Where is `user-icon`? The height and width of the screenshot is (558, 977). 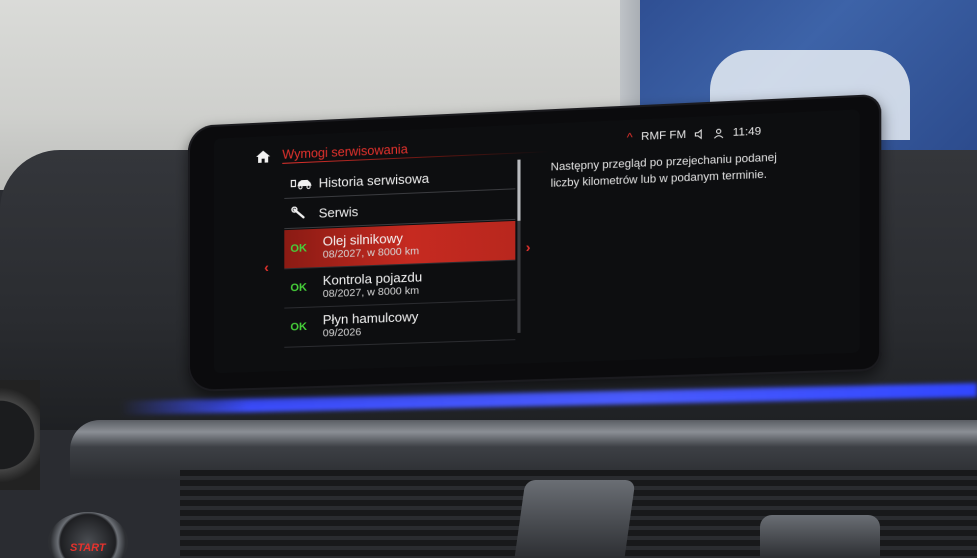 user-icon is located at coordinates (719, 133).